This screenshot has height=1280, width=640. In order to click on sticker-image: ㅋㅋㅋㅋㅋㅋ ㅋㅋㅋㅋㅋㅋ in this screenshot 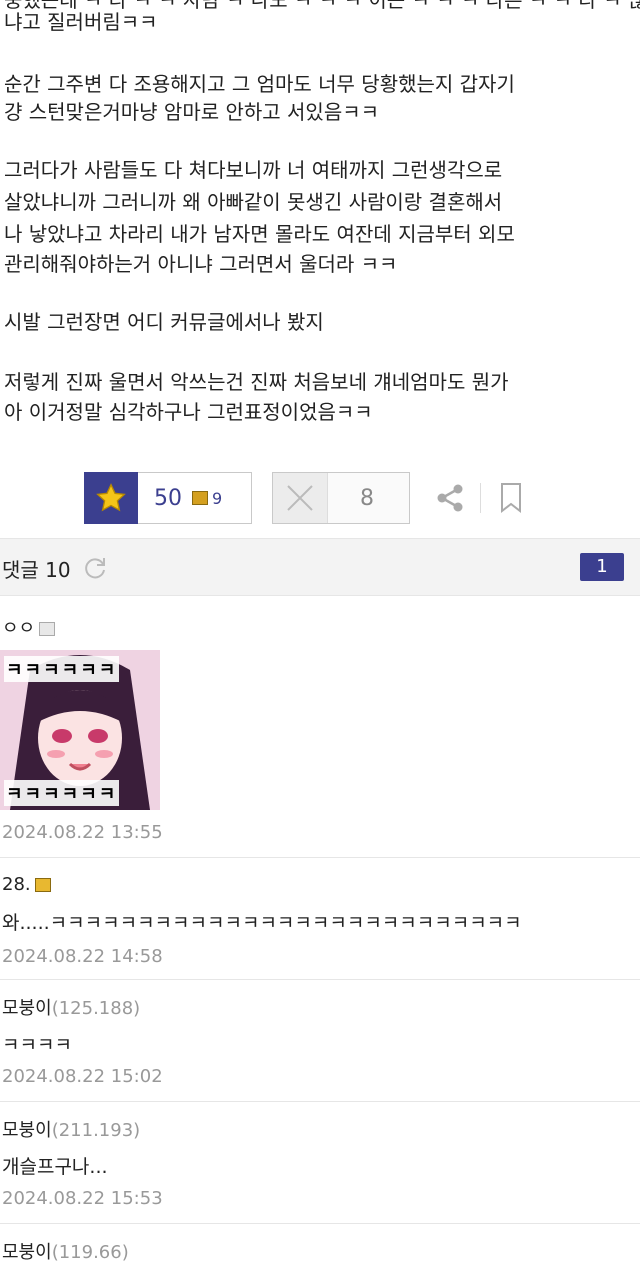, I will do `click(80, 730)`.